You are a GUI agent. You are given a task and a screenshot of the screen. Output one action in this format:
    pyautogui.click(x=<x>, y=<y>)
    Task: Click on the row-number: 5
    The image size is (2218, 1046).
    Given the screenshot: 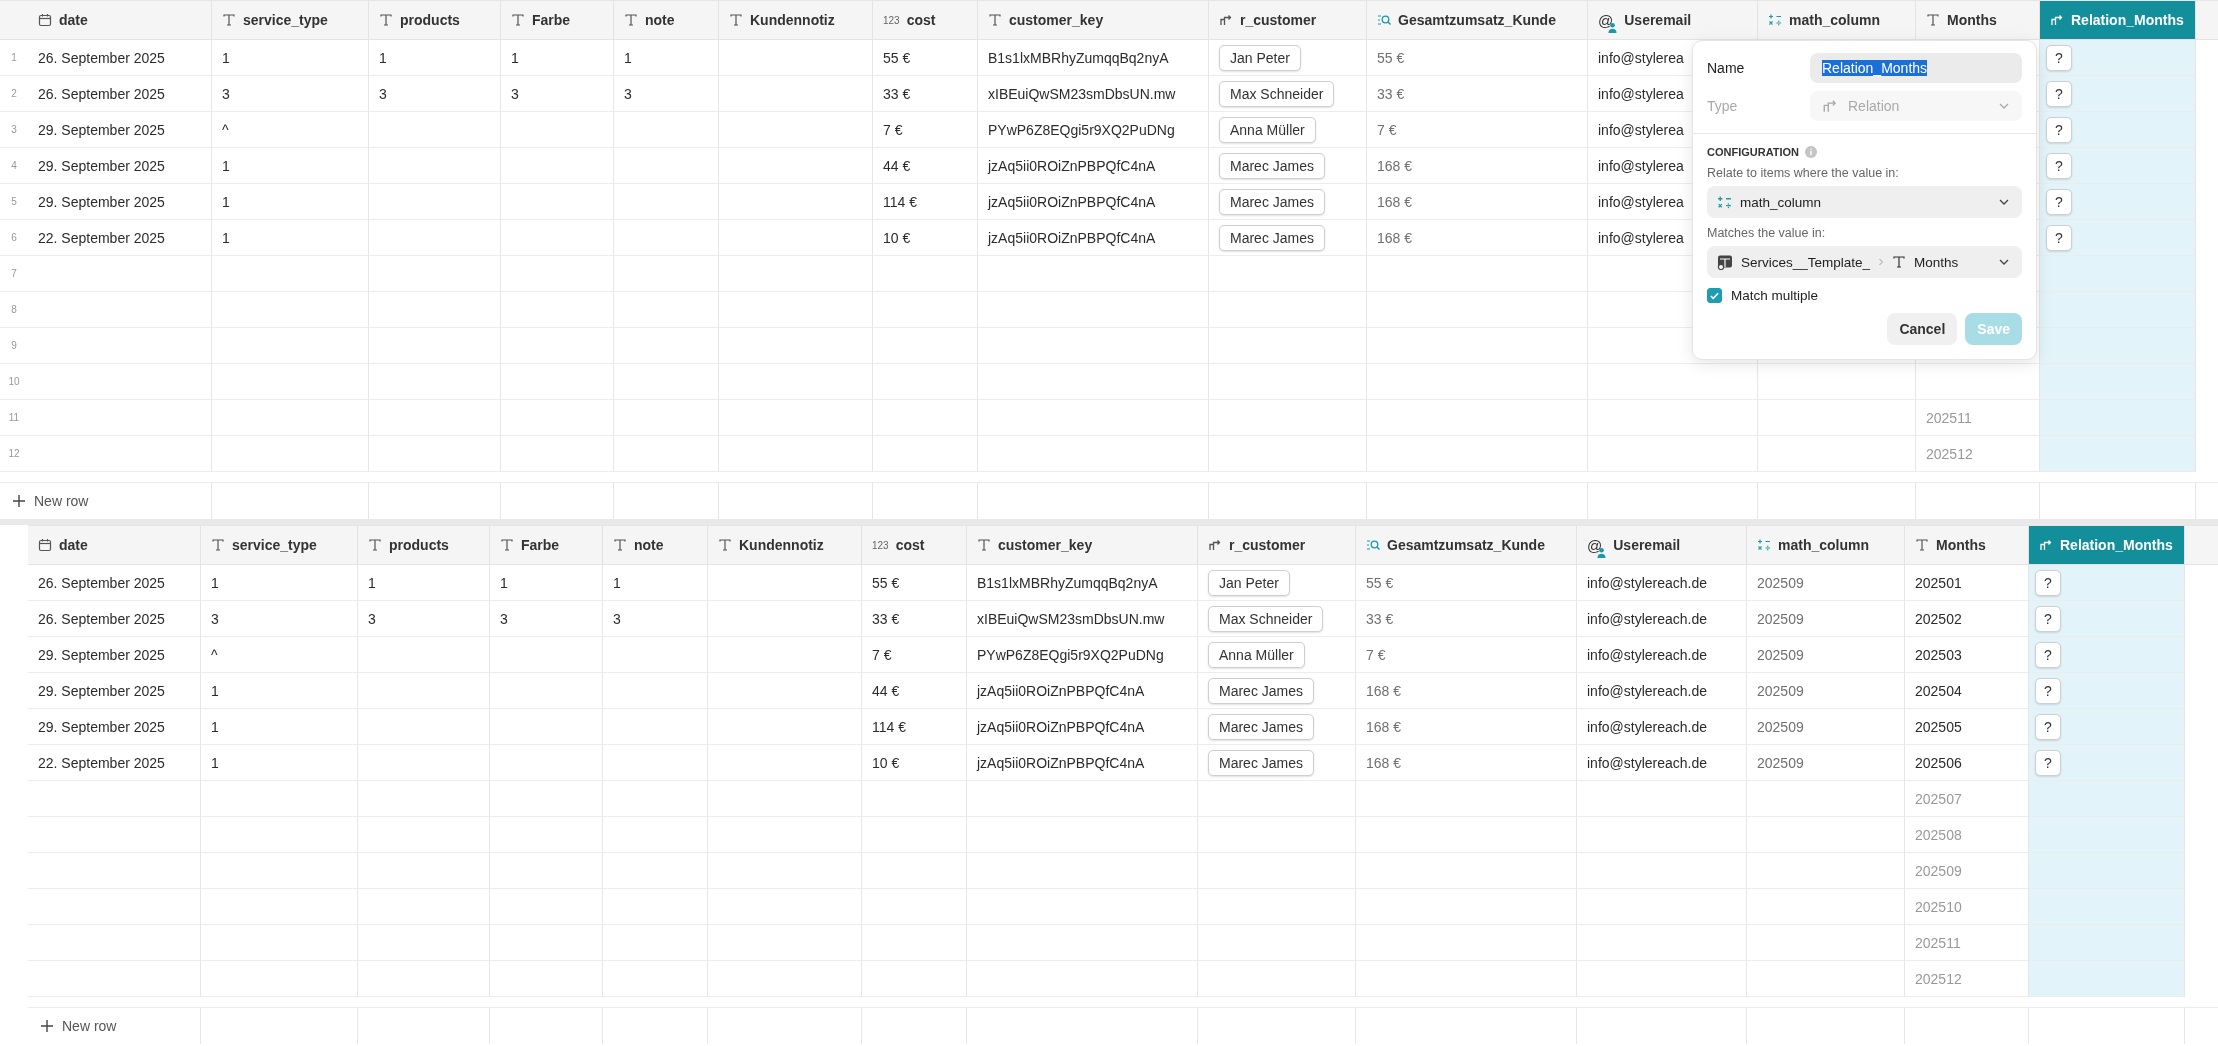 What is the action you would take?
    pyautogui.click(x=14, y=202)
    